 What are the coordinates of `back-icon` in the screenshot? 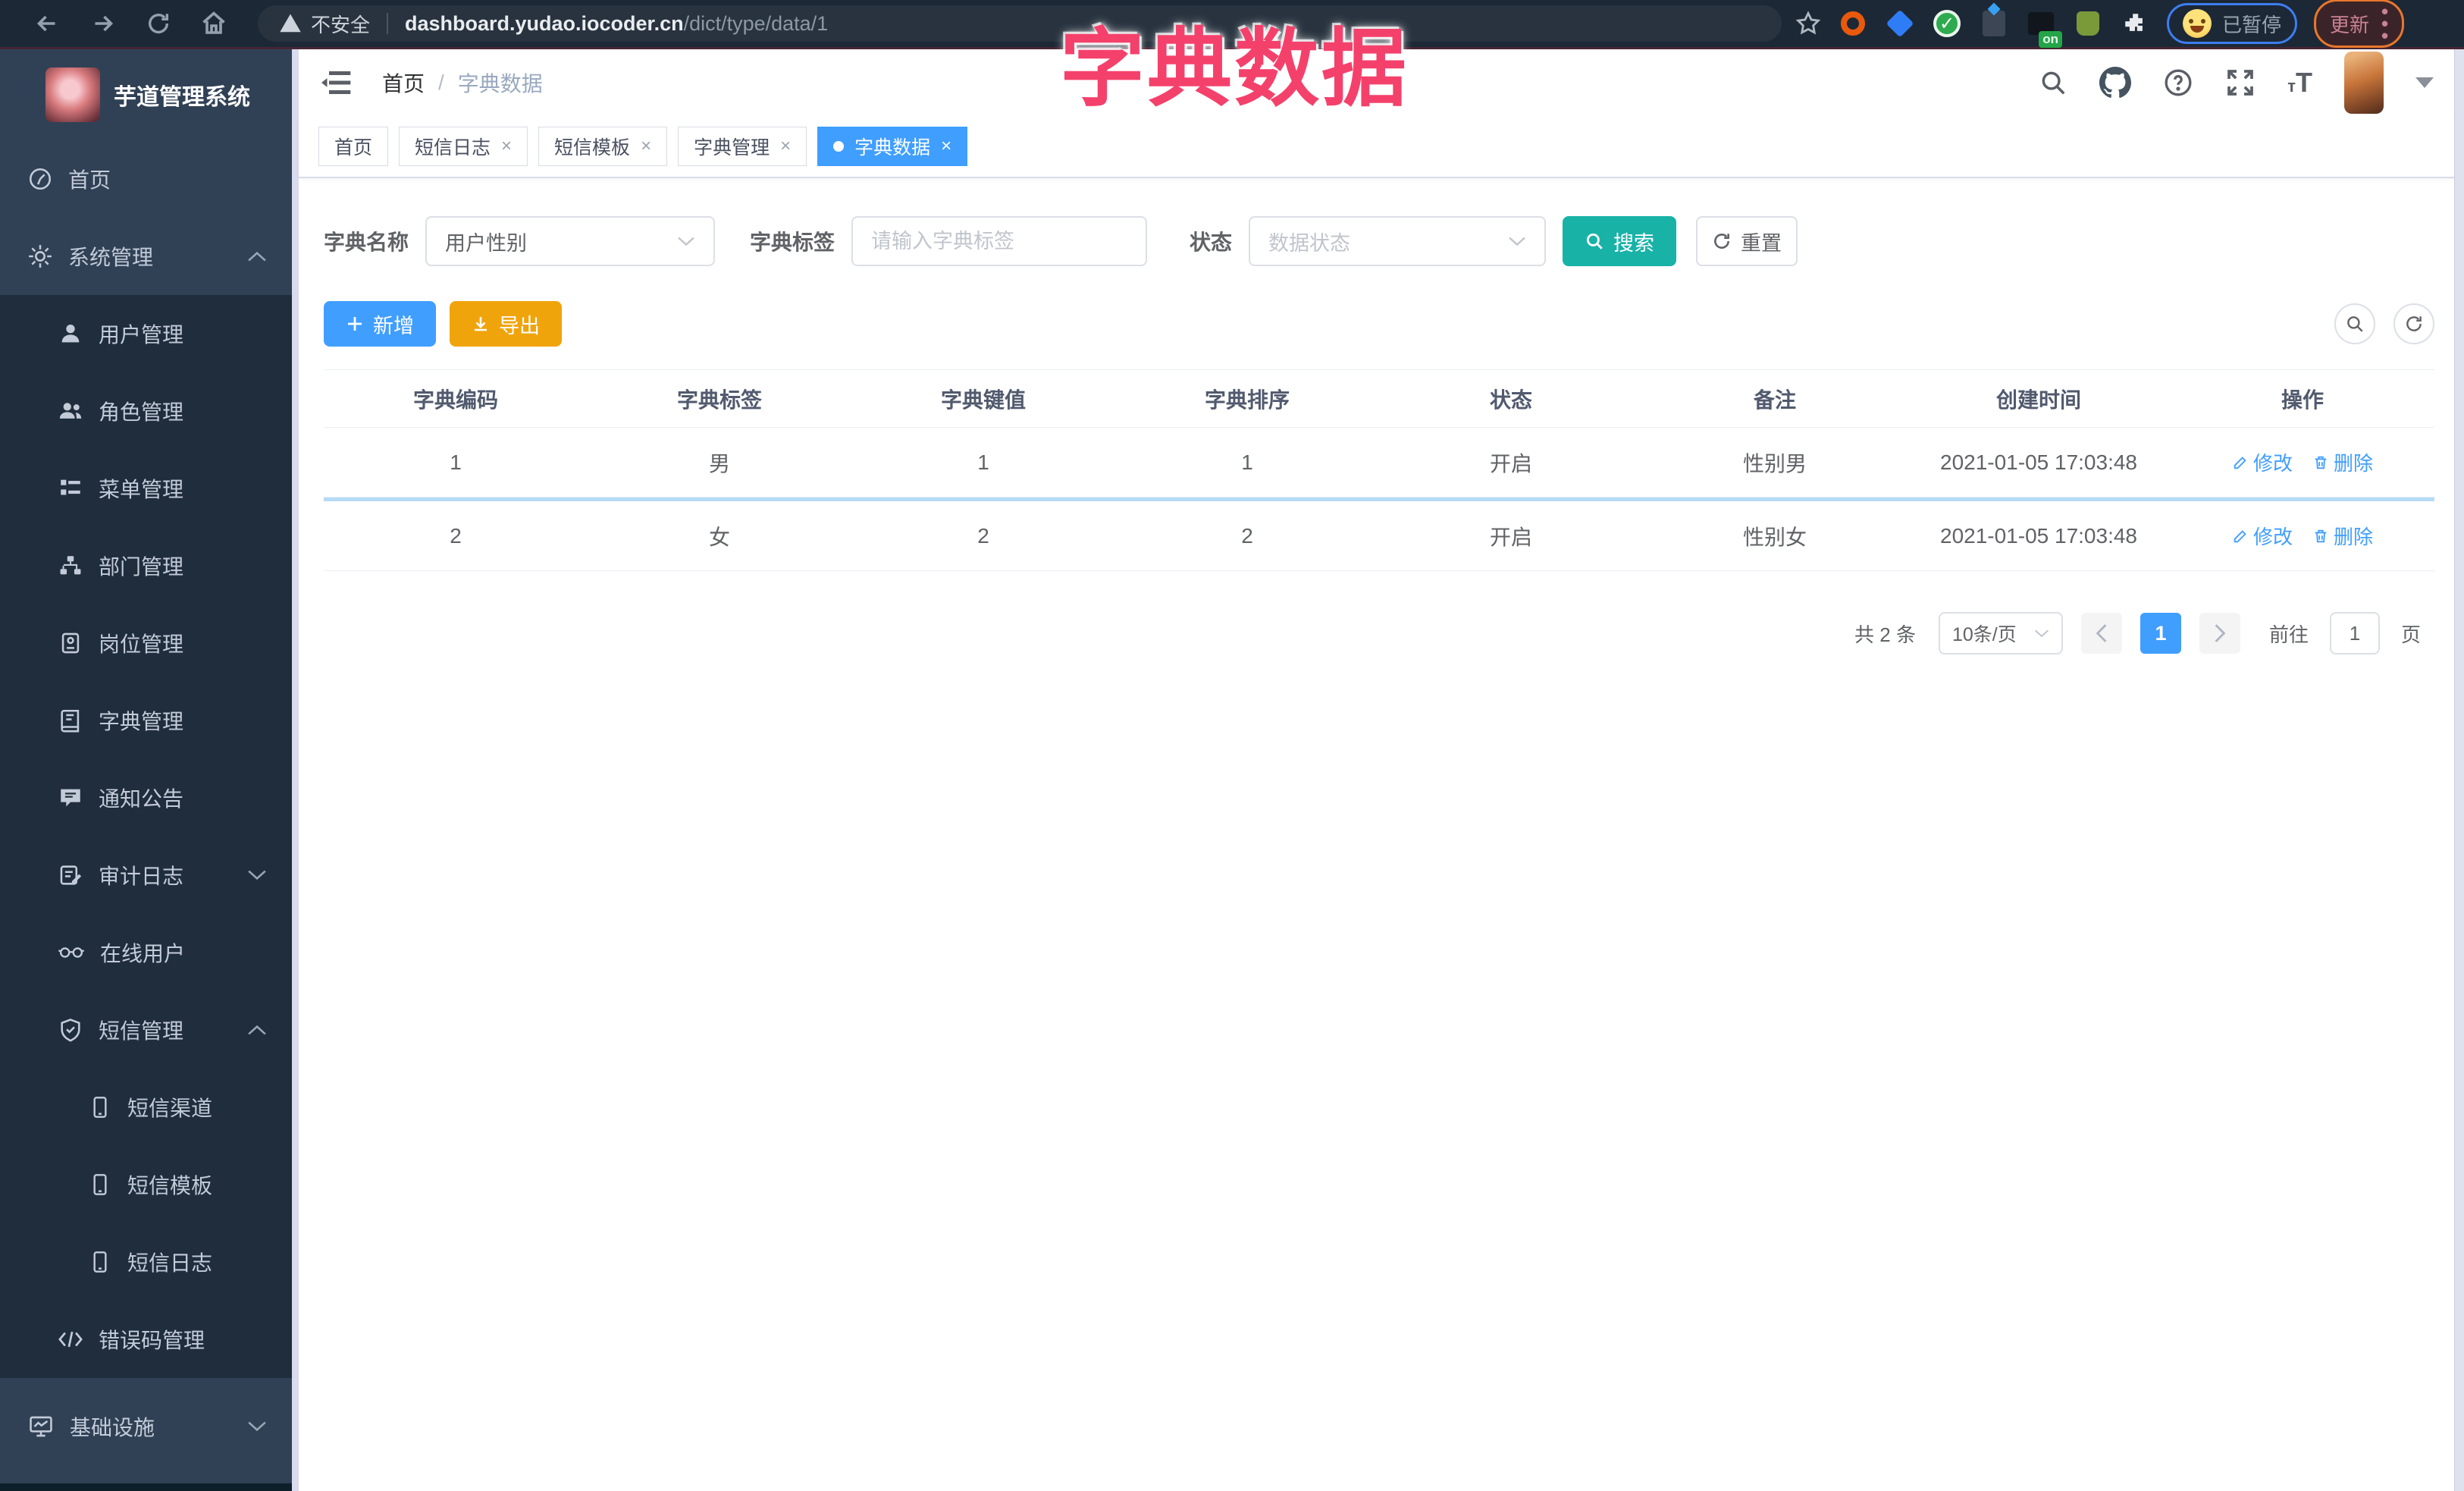 It's located at (47, 23).